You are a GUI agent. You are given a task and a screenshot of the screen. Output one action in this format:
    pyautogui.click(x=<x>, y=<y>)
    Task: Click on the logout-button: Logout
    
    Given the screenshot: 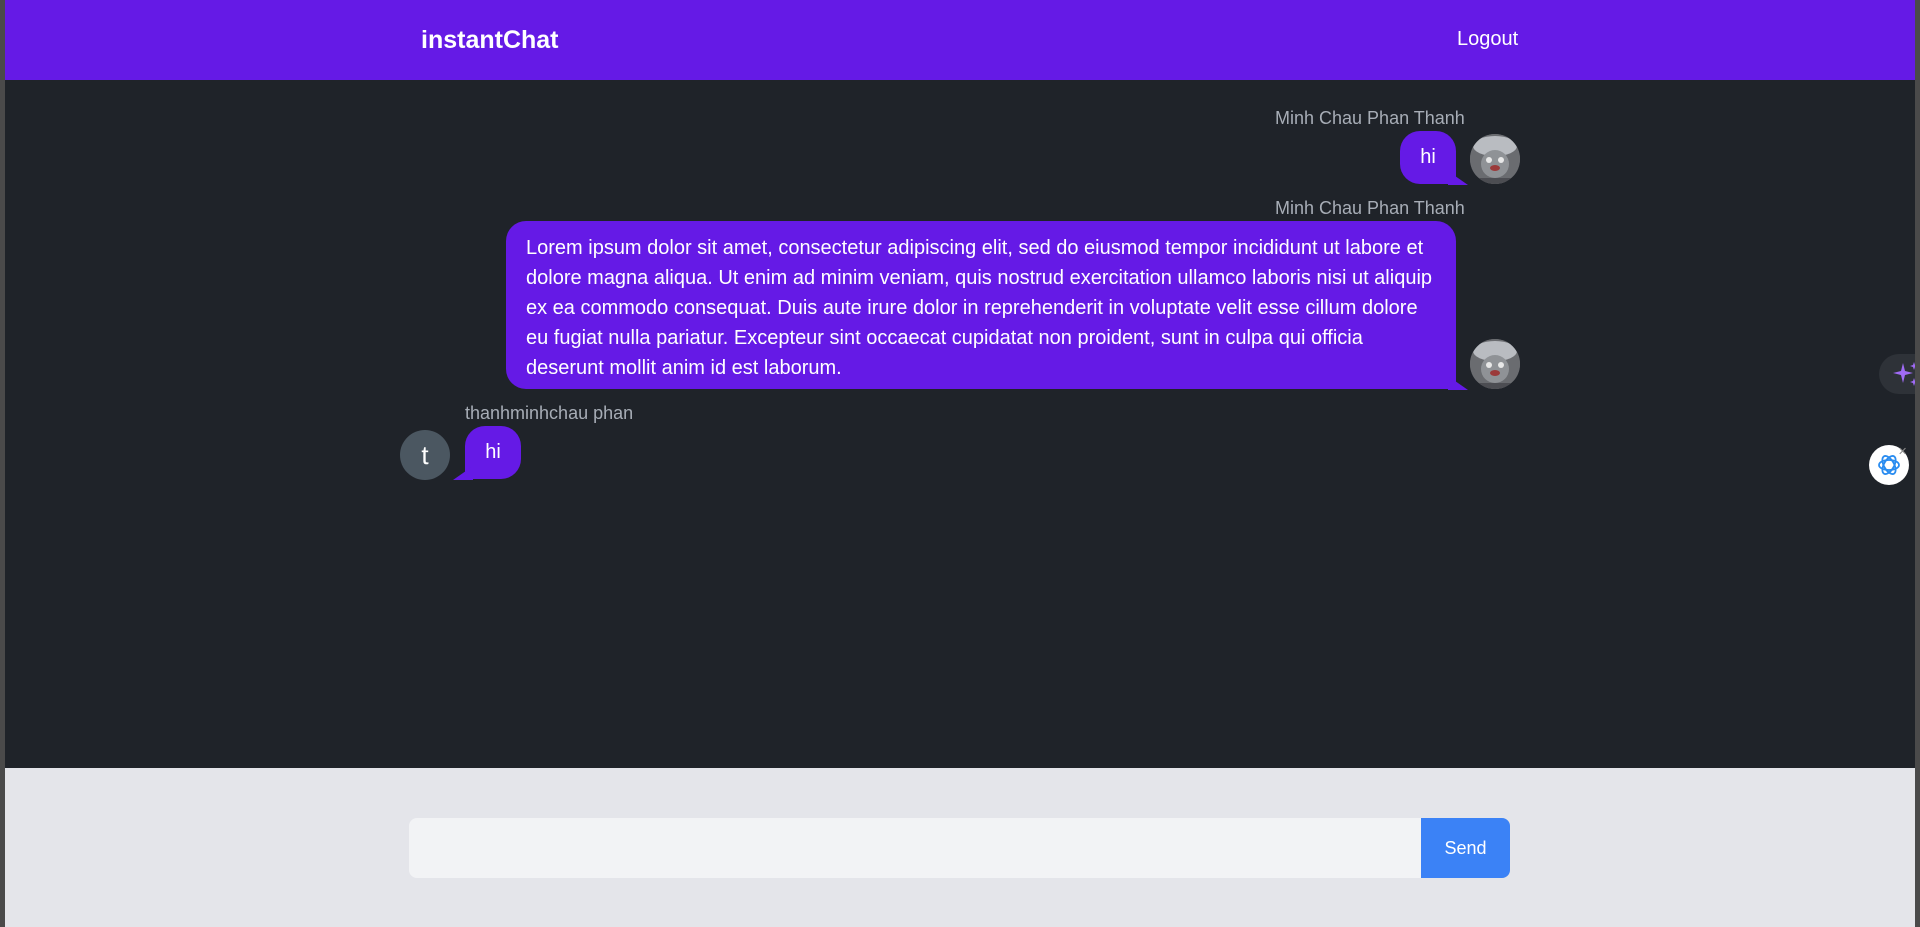 What is the action you would take?
    pyautogui.click(x=1487, y=39)
    